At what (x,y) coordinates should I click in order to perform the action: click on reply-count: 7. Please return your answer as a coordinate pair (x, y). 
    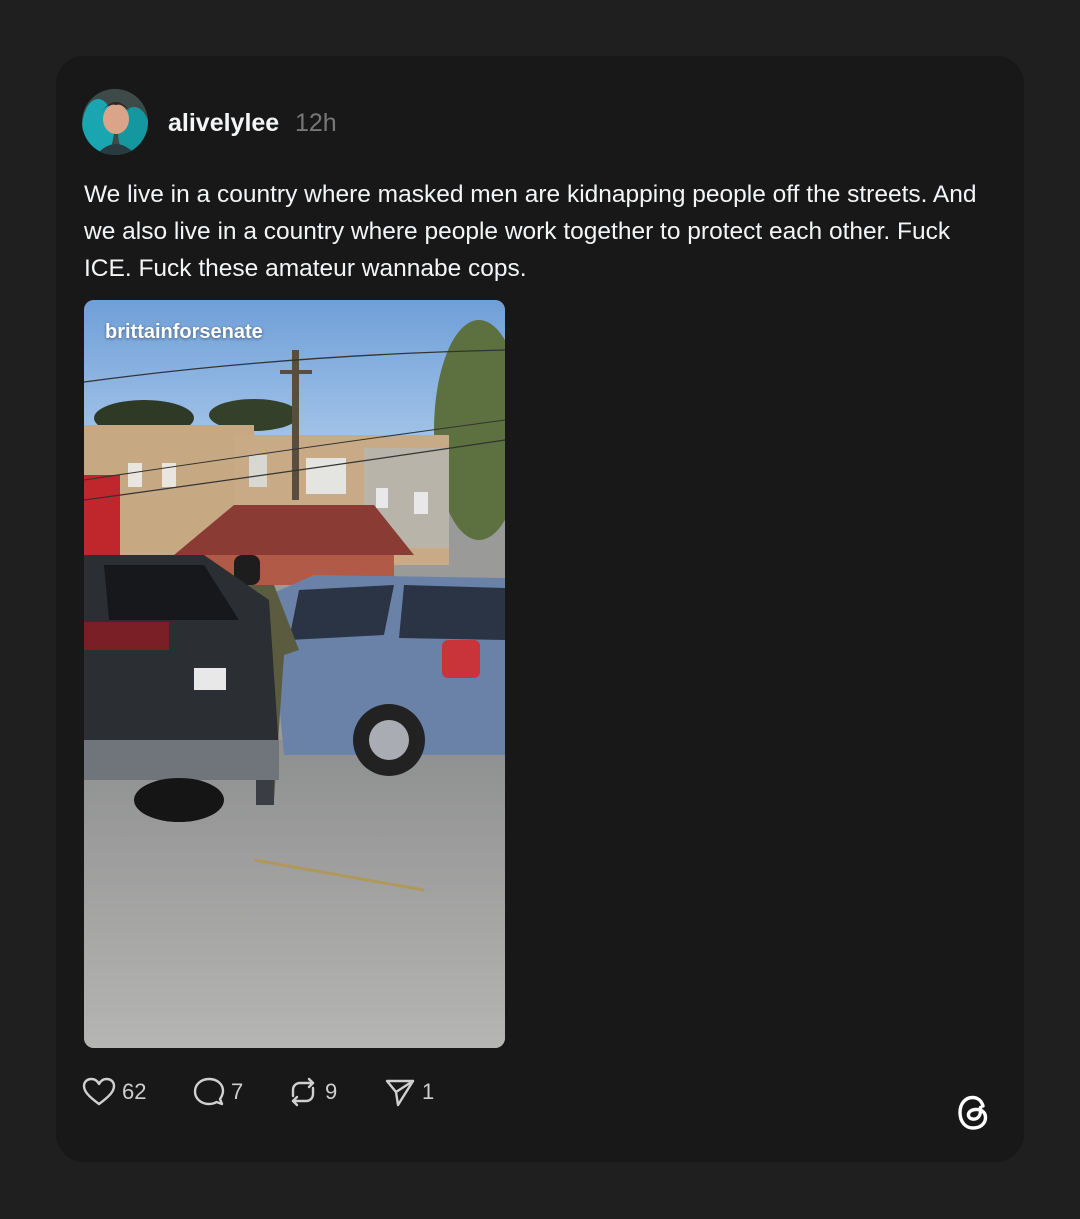
    Looking at the image, I should click on (237, 1091).